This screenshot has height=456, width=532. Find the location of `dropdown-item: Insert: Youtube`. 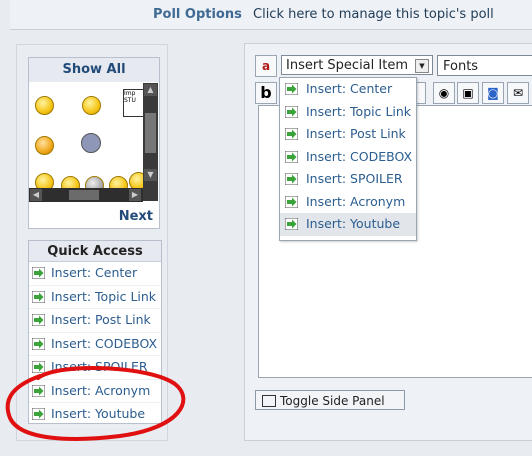

dropdown-item: Insert: Youtube is located at coordinates (348, 224).